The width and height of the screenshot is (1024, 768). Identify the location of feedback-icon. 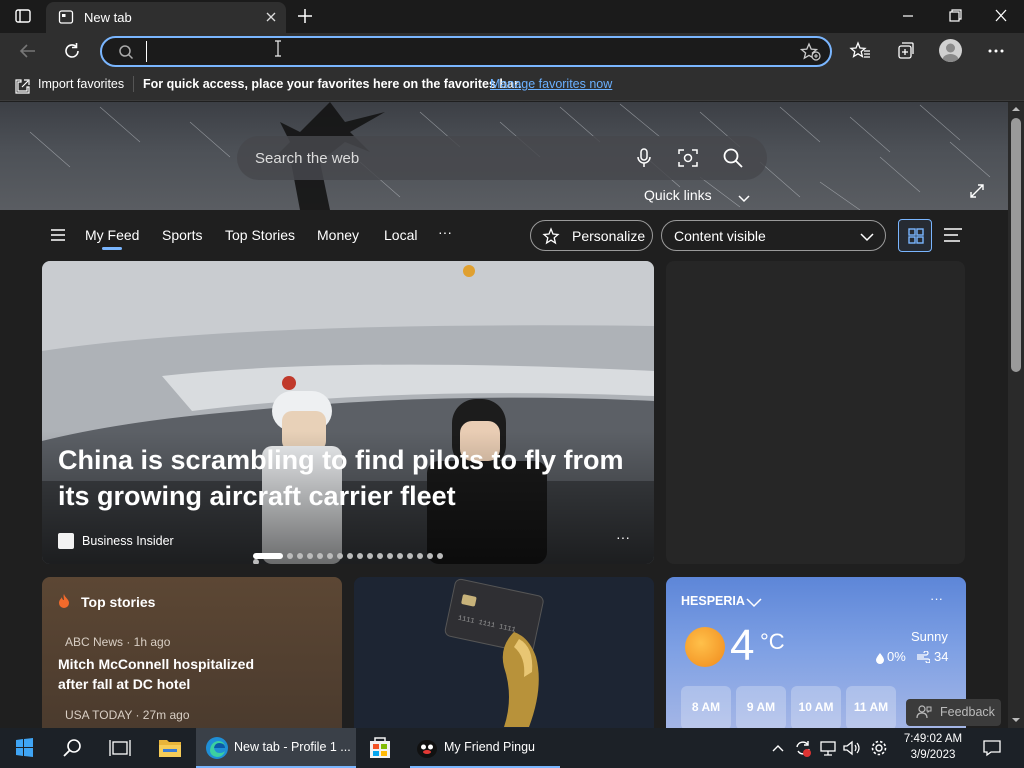
(924, 712).